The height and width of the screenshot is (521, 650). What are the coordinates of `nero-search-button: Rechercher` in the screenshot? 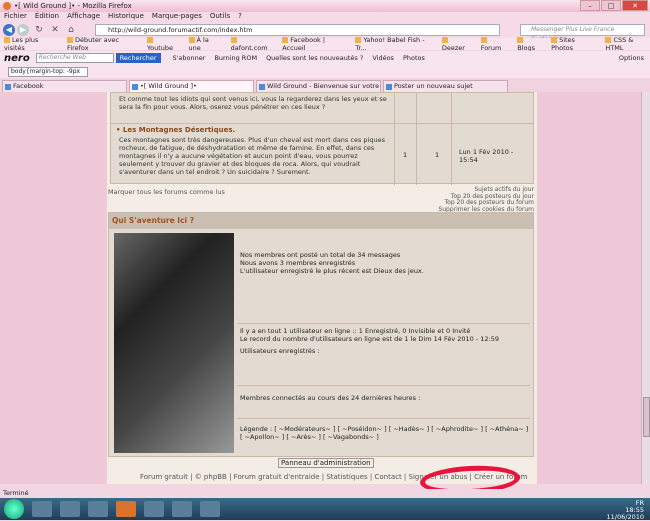 It's located at (138, 58).